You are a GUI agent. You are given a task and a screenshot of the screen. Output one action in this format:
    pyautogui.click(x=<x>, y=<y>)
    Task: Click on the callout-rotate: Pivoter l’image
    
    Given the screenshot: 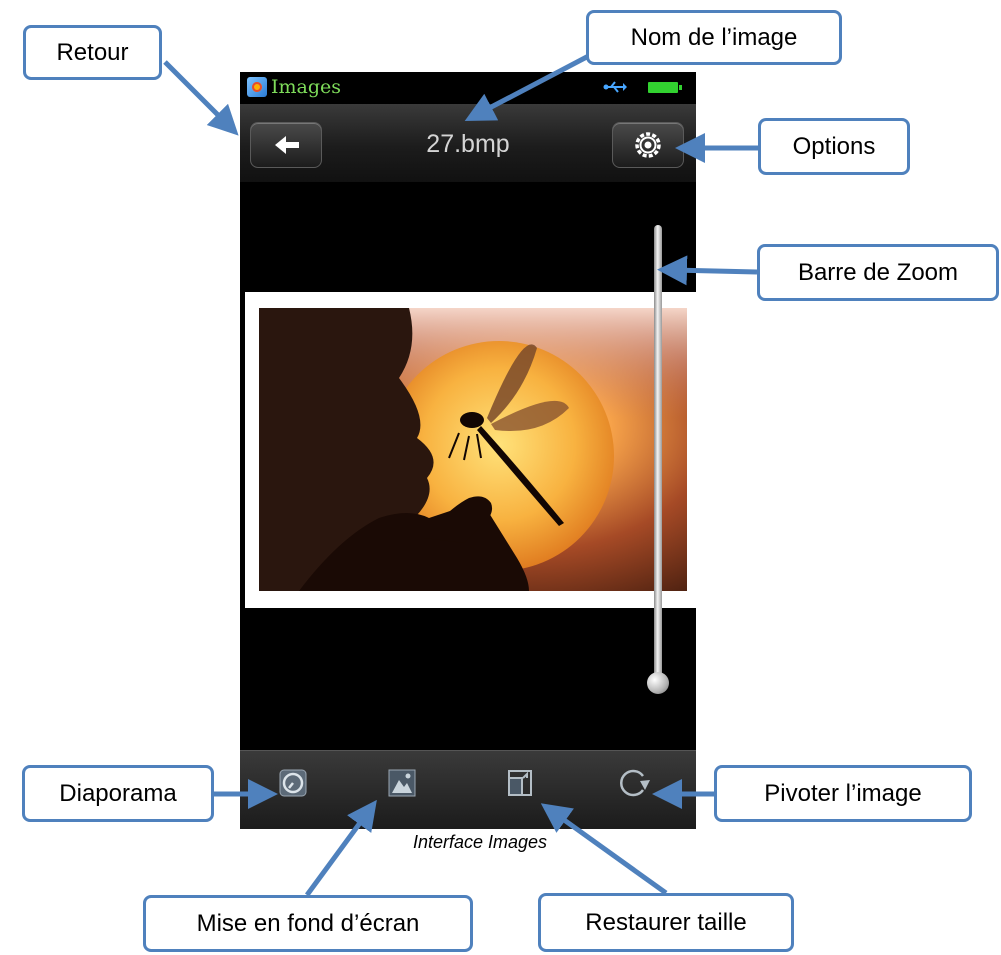 What is the action you would take?
    pyautogui.click(x=843, y=793)
    